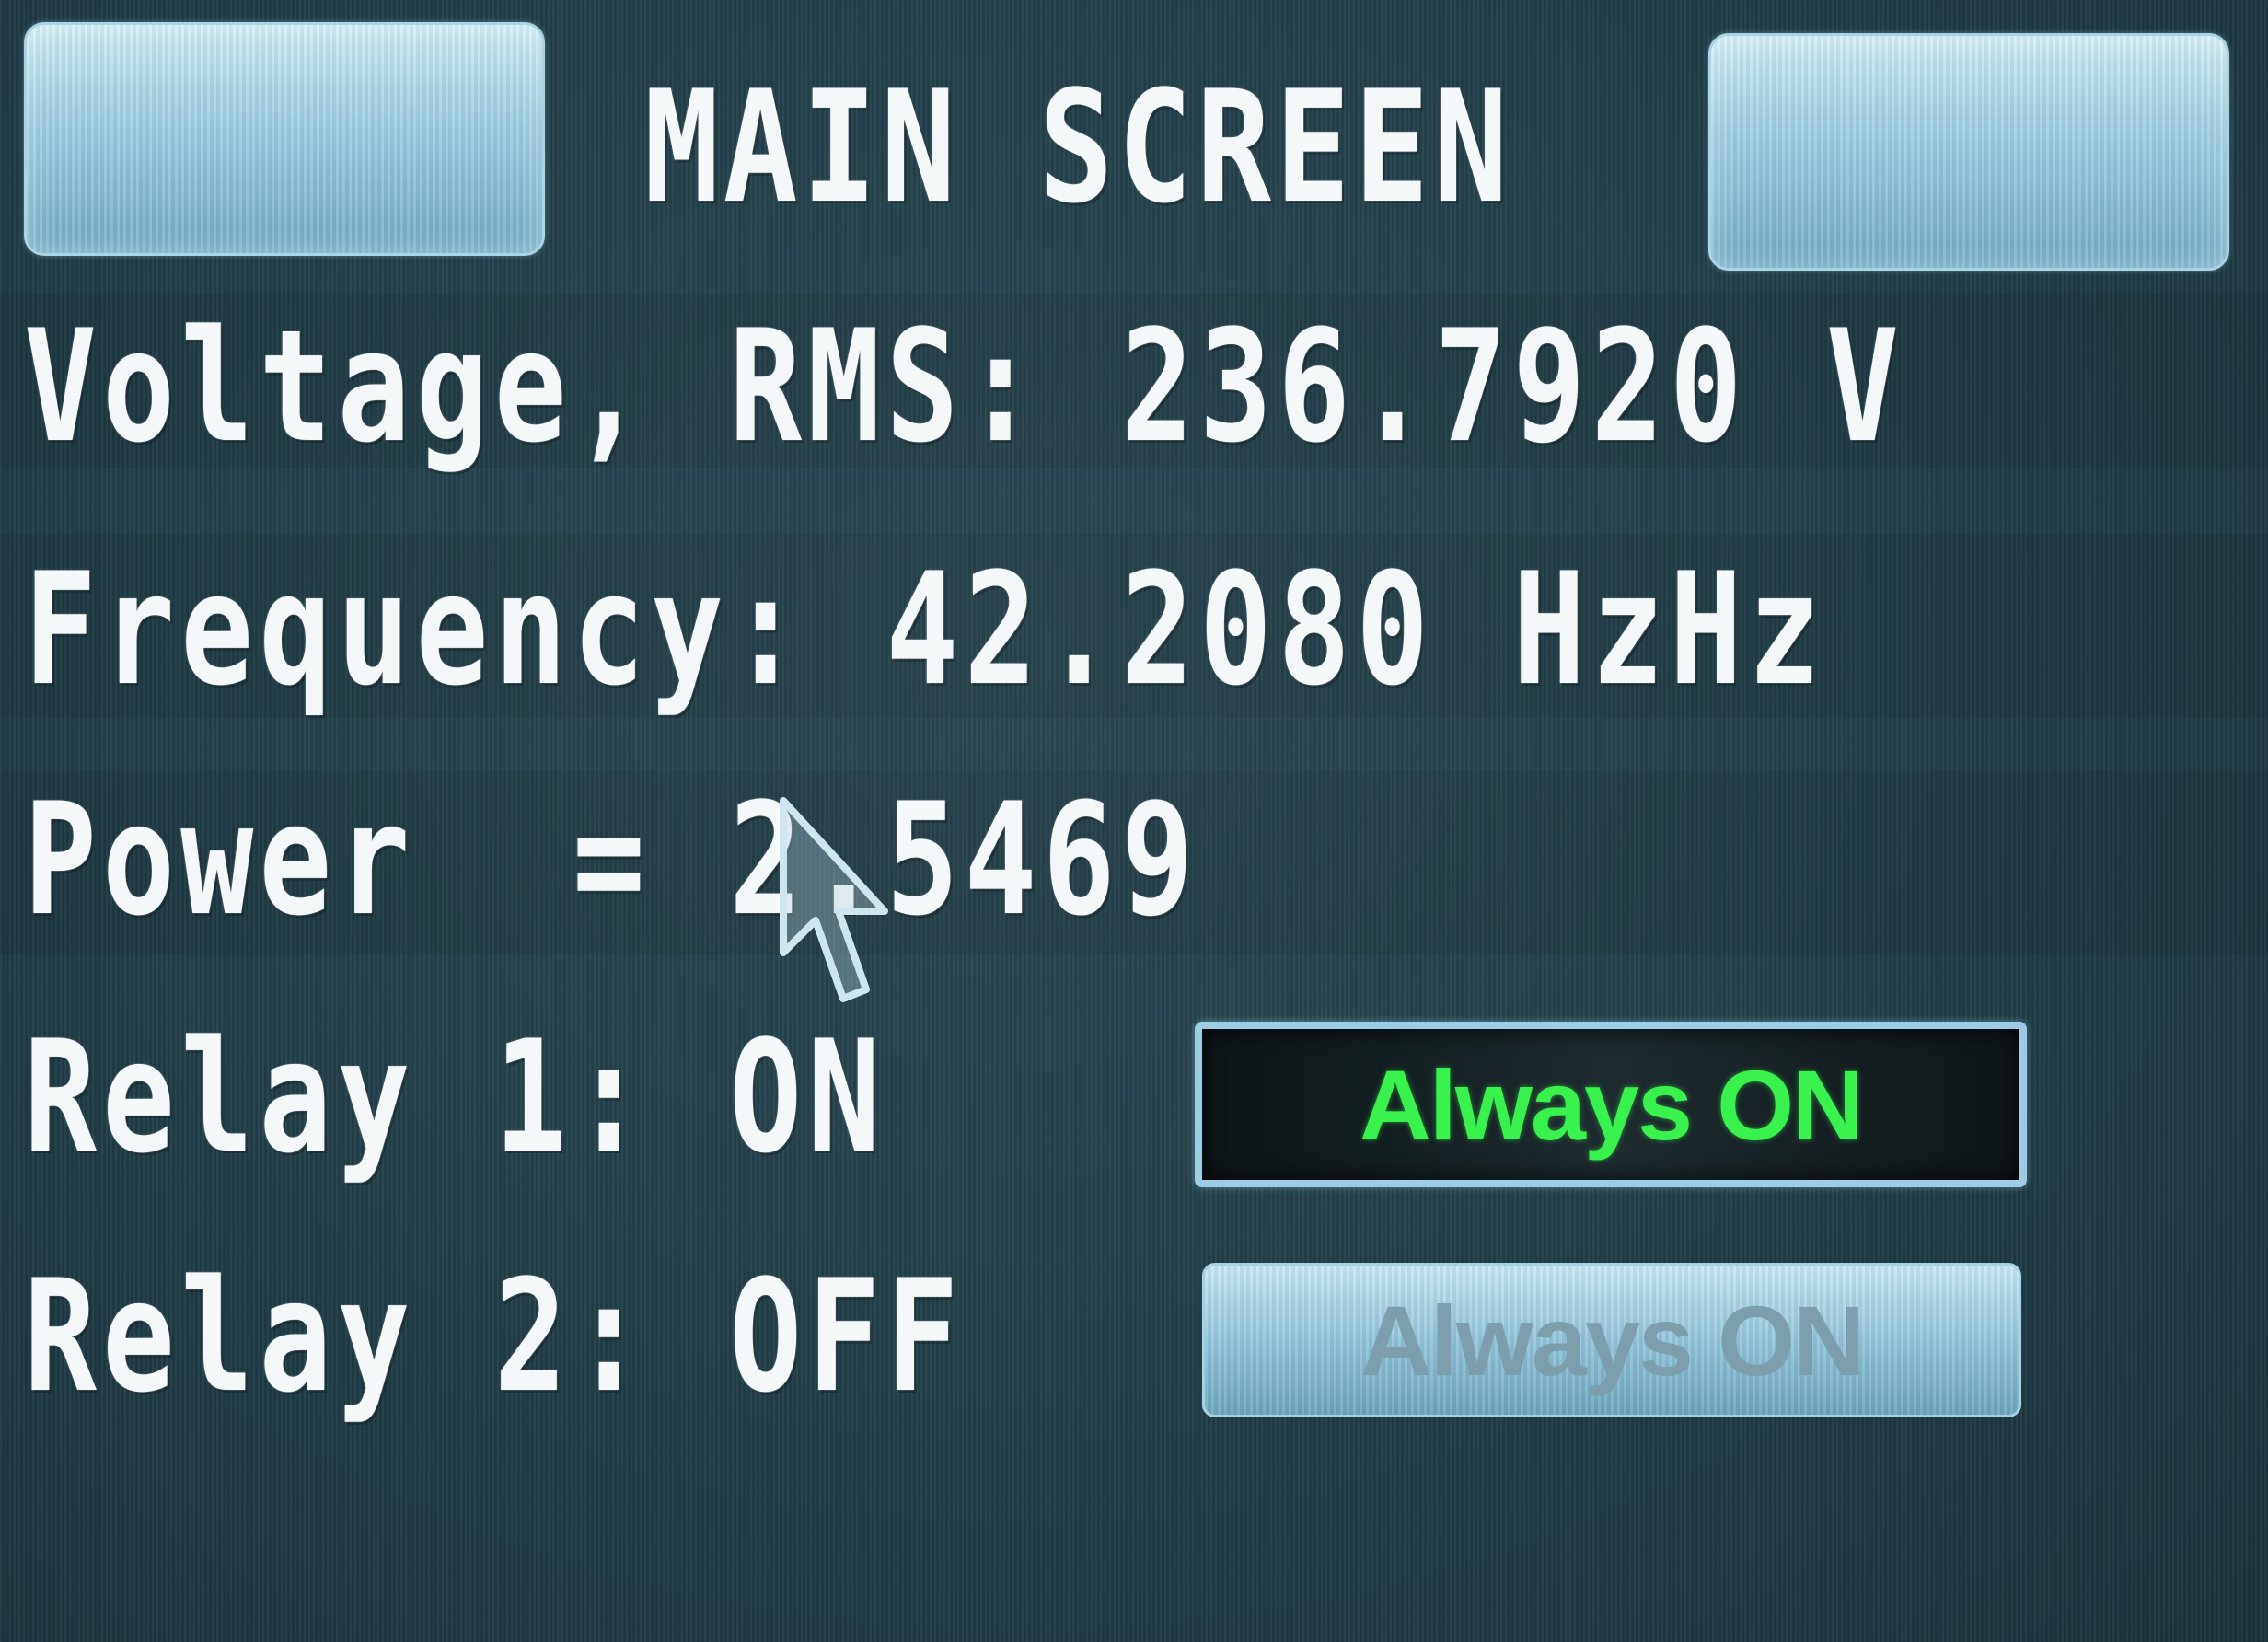  What do you see at coordinates (964, 386) in the screenshot?
I see `voltage-reading: Voltage, RMS: 236.7920 V` at bounding box center [964, 386].